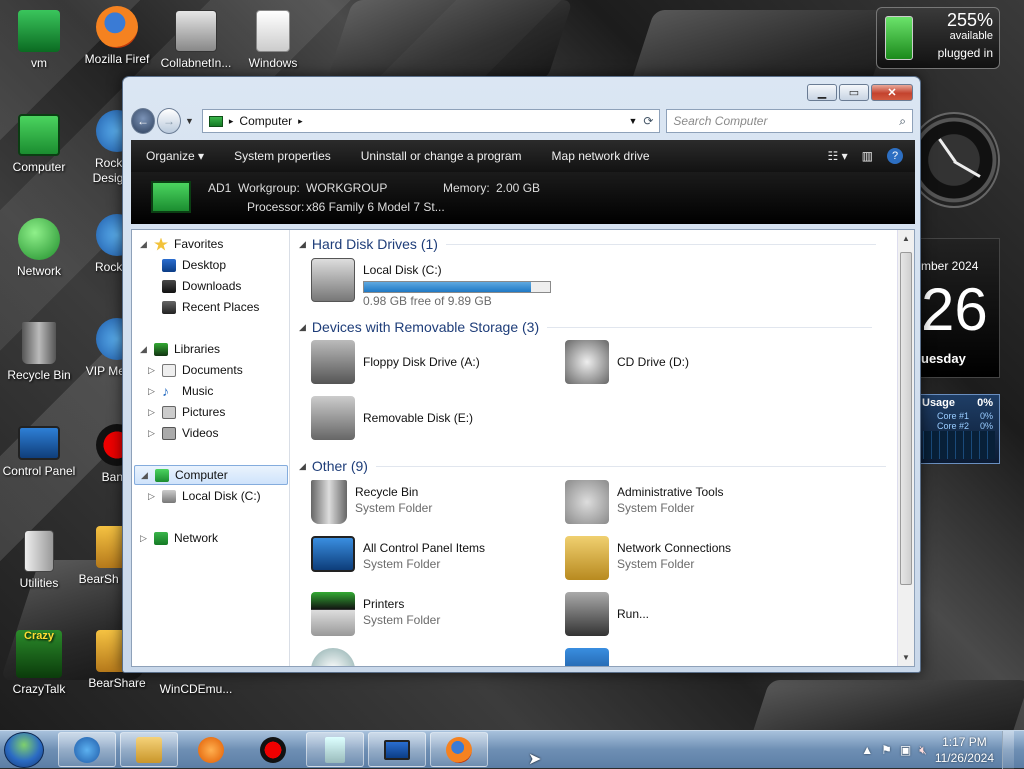 The width and height of the screenshot is (1024, 769). What do you see at coordinates (204, 496) in the screenshot?
I see `nav-local-disk: ▷ Local Disk (C:)` at bounding box center [204, 496].